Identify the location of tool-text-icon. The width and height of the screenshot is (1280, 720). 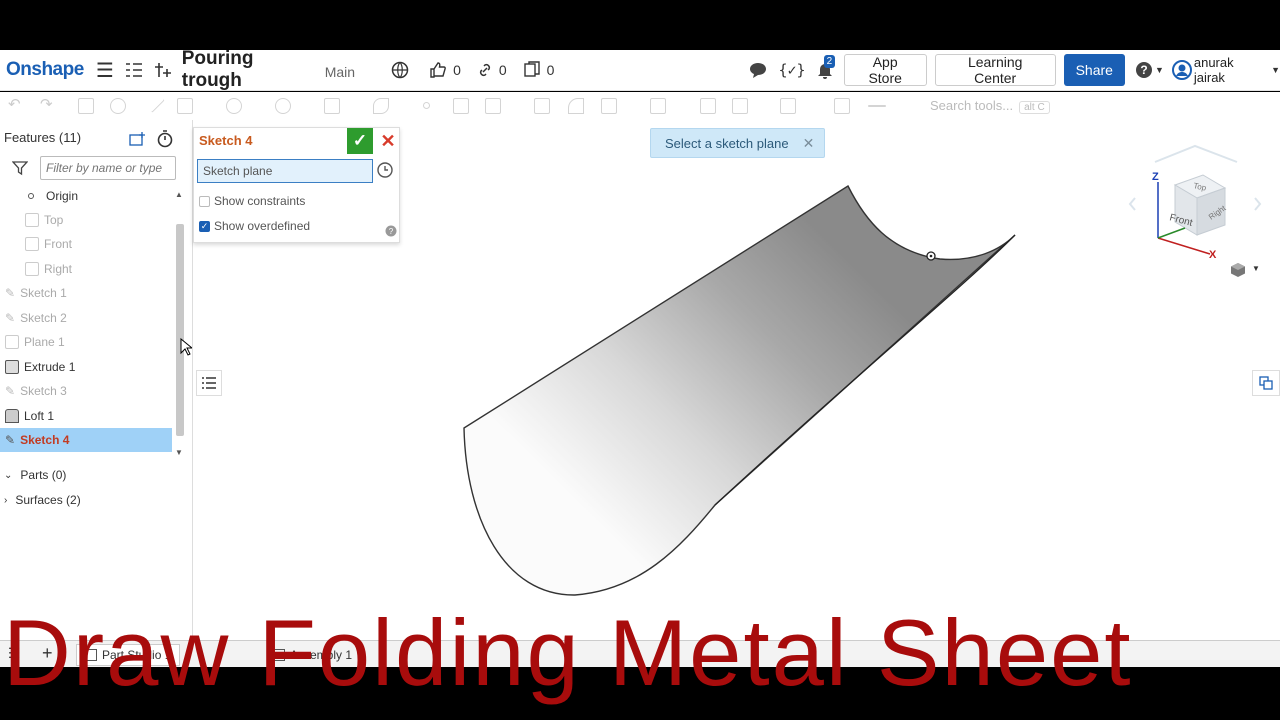
(461, 106).